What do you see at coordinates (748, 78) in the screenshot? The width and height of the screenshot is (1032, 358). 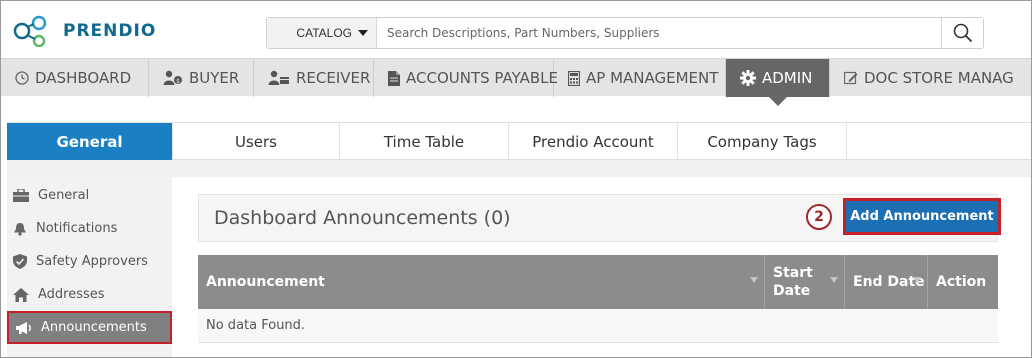 I see `gear-icon` at bounding box center [748, 78].